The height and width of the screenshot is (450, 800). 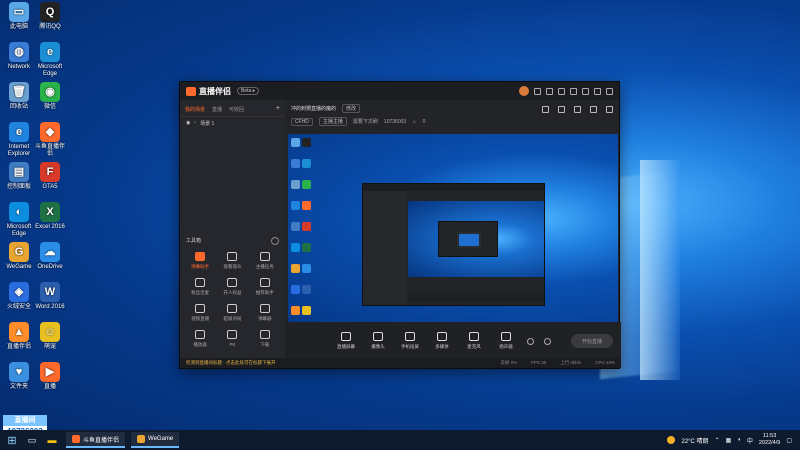 What do you see at coordinates (609, 109) in the screenshot?
I see `share-icon` at bounding box center [609, 109].